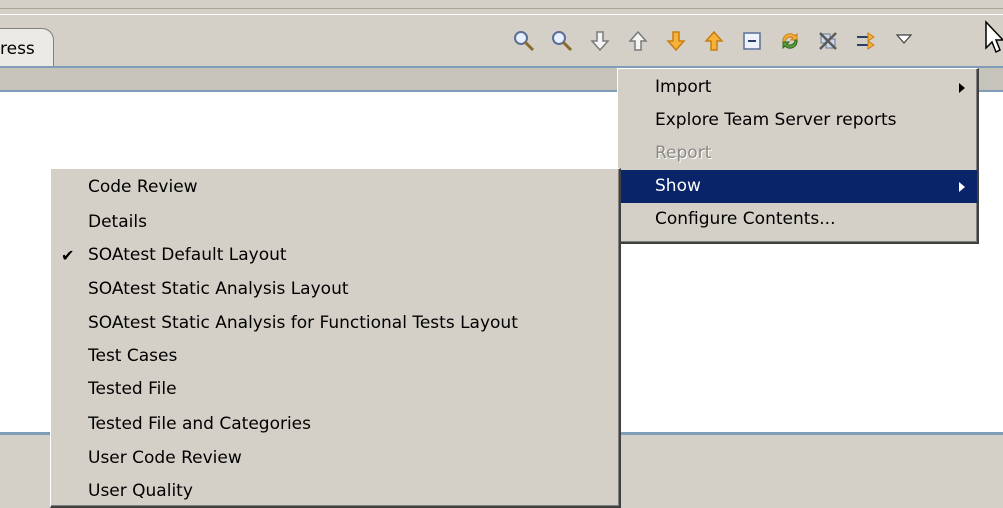 The image size is (1003, 508). I want to click on link-icon, so click(866, 41).